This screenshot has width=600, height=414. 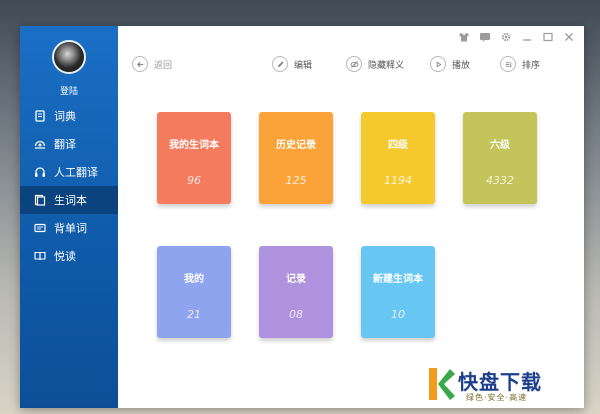 I want to click on message-icon, so click(x=485, y=37).